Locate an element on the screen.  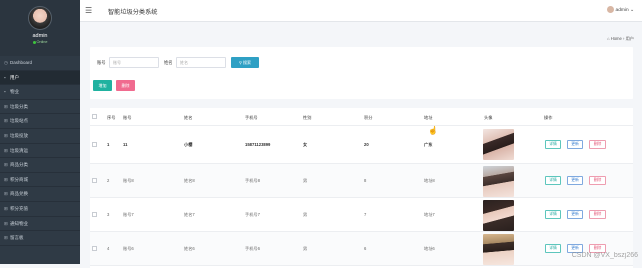
cell-name: 姓名7 is located at coordinates (189, 215).